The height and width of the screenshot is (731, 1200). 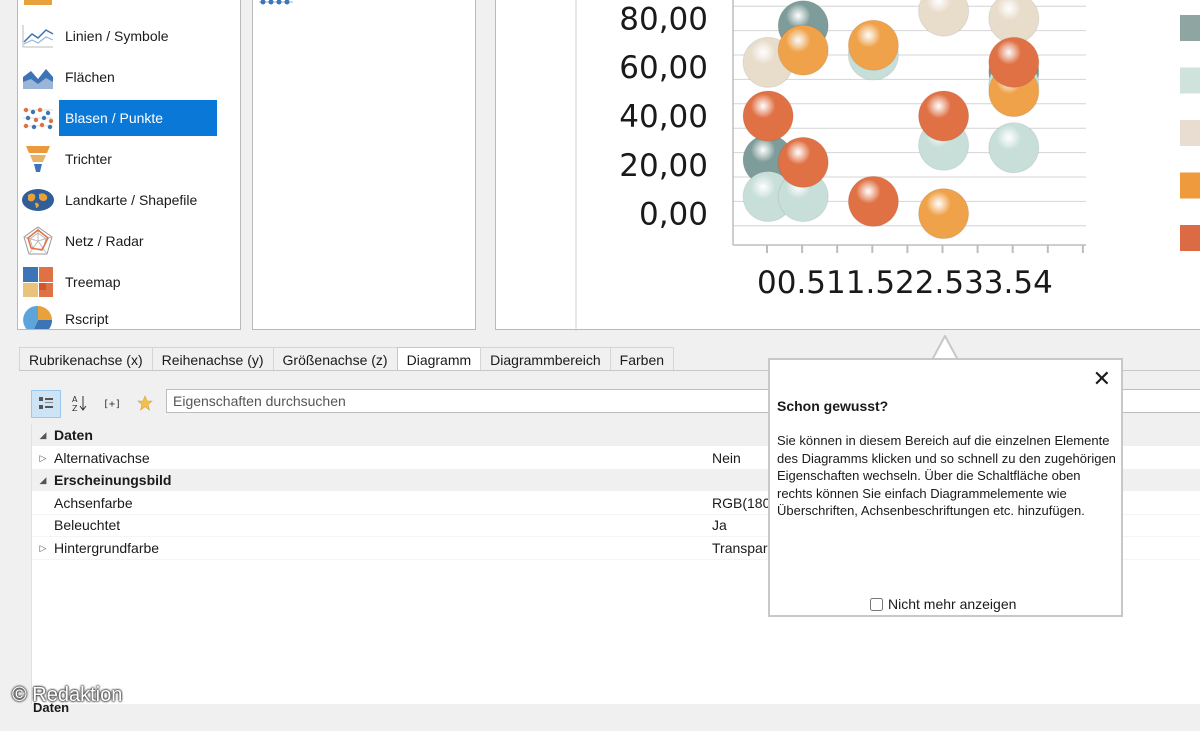 I want to click on dont-show-again: Nicht mehr anzeigen, so click(x=943, y=604).